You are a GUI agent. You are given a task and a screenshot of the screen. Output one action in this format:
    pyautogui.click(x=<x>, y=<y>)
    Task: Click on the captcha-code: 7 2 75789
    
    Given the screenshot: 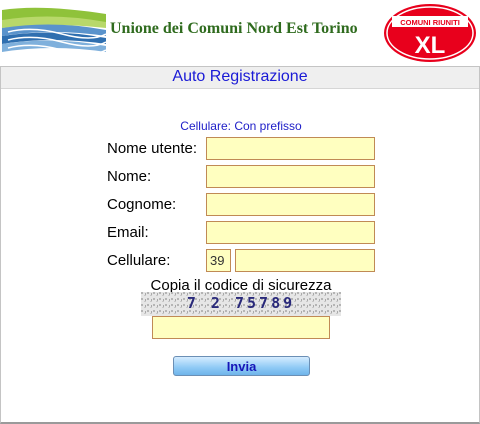 What is the action you would take?
    pyautogui.click(x=241, y=303)
    